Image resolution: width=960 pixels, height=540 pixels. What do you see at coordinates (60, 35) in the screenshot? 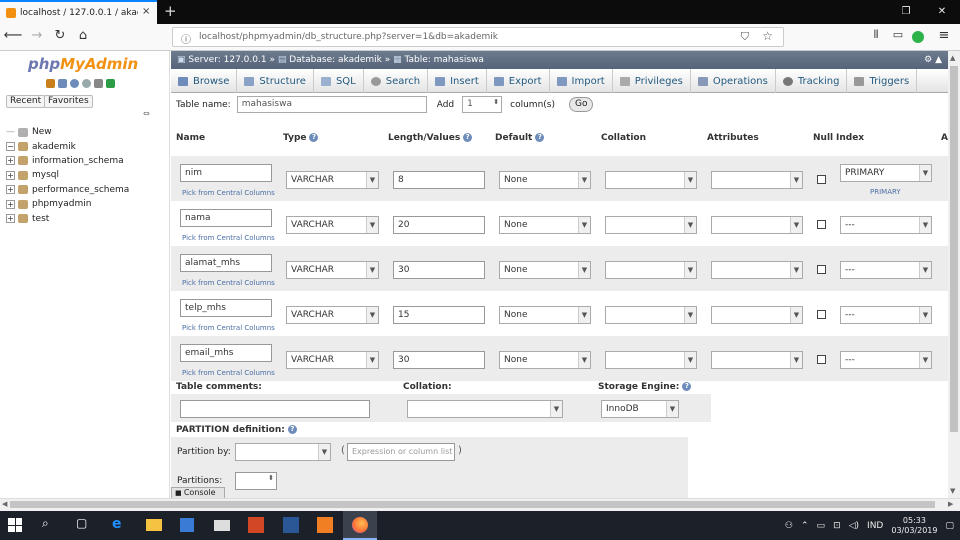
I see `reload-icon: ↻` at bounding box center [60, 35].